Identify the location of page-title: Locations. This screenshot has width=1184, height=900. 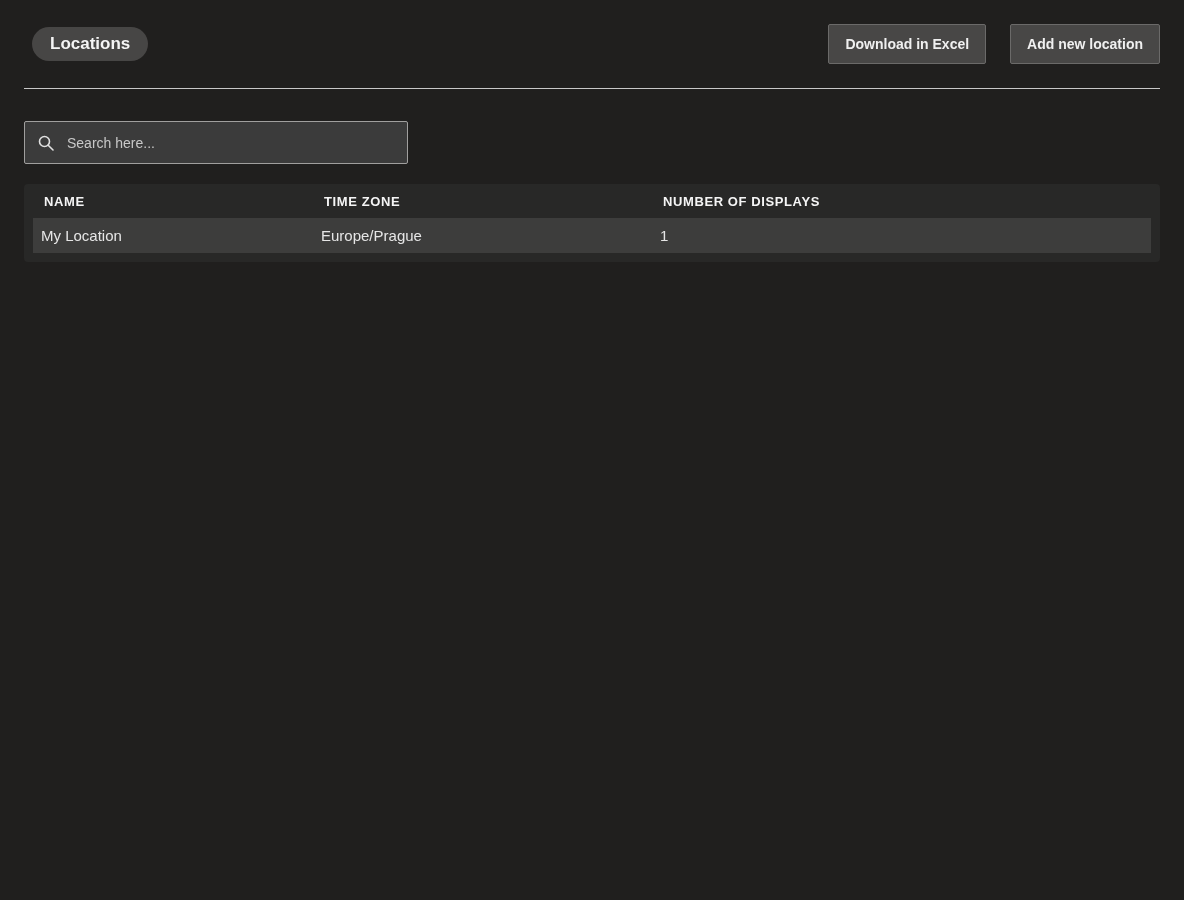
(90, 44).